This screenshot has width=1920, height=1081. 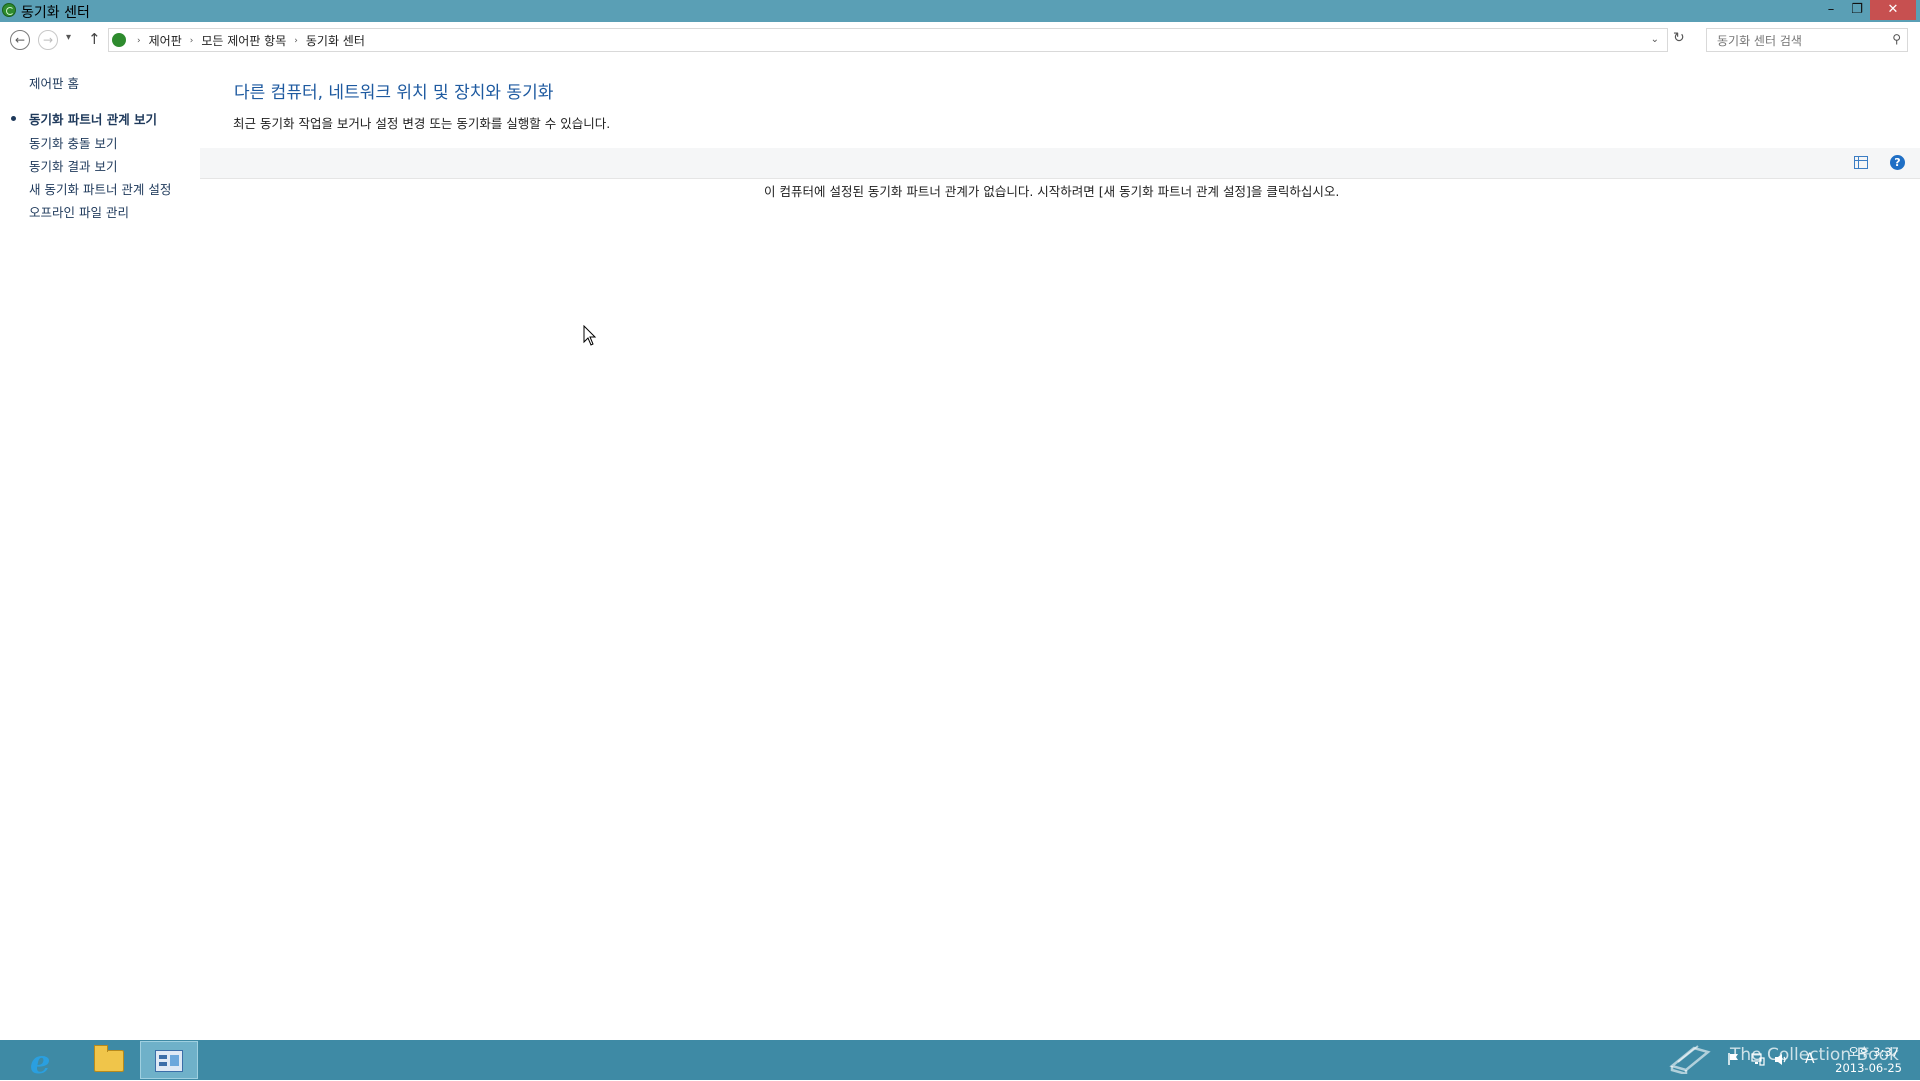 What do you see at coordinates (79, 211) in the screenshot?
I see `sidebar-item-offline-files: 오프라인 파일 관리` at bounding box center [79, 211].